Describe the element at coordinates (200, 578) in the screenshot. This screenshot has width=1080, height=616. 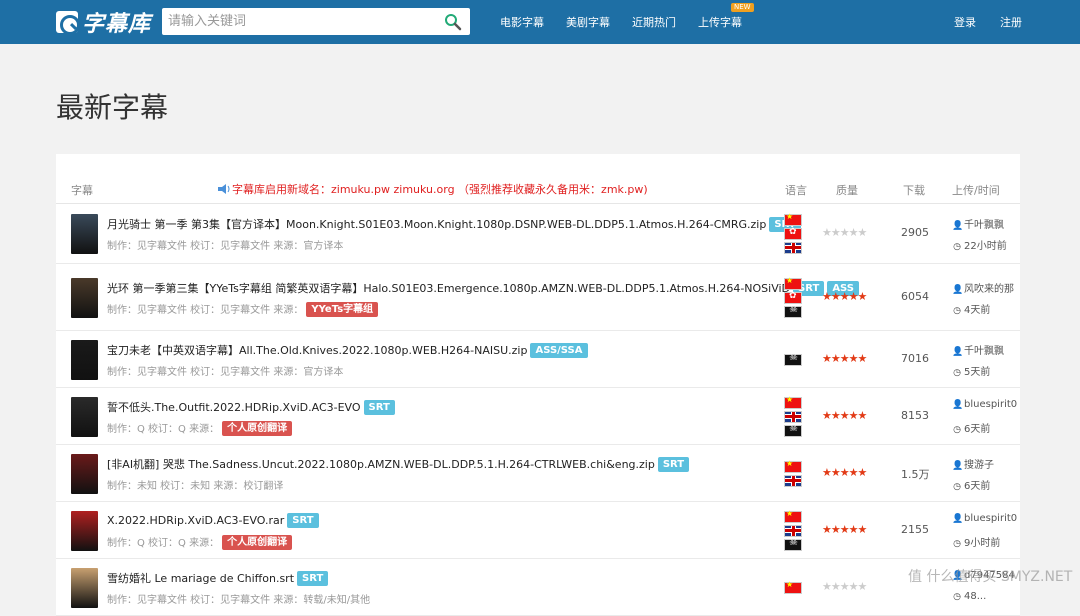
I see `subtitle-title-link: 雪纺婚礼 Le mariage de Chiffon.srt` at that location.